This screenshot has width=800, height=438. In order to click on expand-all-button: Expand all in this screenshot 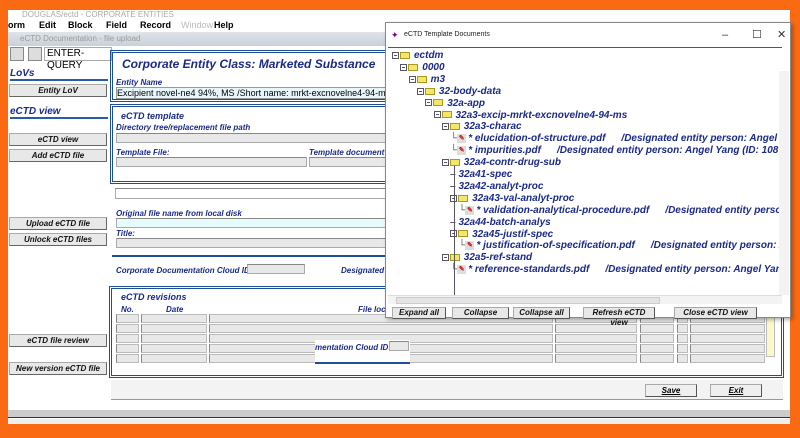, I will do `click(419, 313)`.